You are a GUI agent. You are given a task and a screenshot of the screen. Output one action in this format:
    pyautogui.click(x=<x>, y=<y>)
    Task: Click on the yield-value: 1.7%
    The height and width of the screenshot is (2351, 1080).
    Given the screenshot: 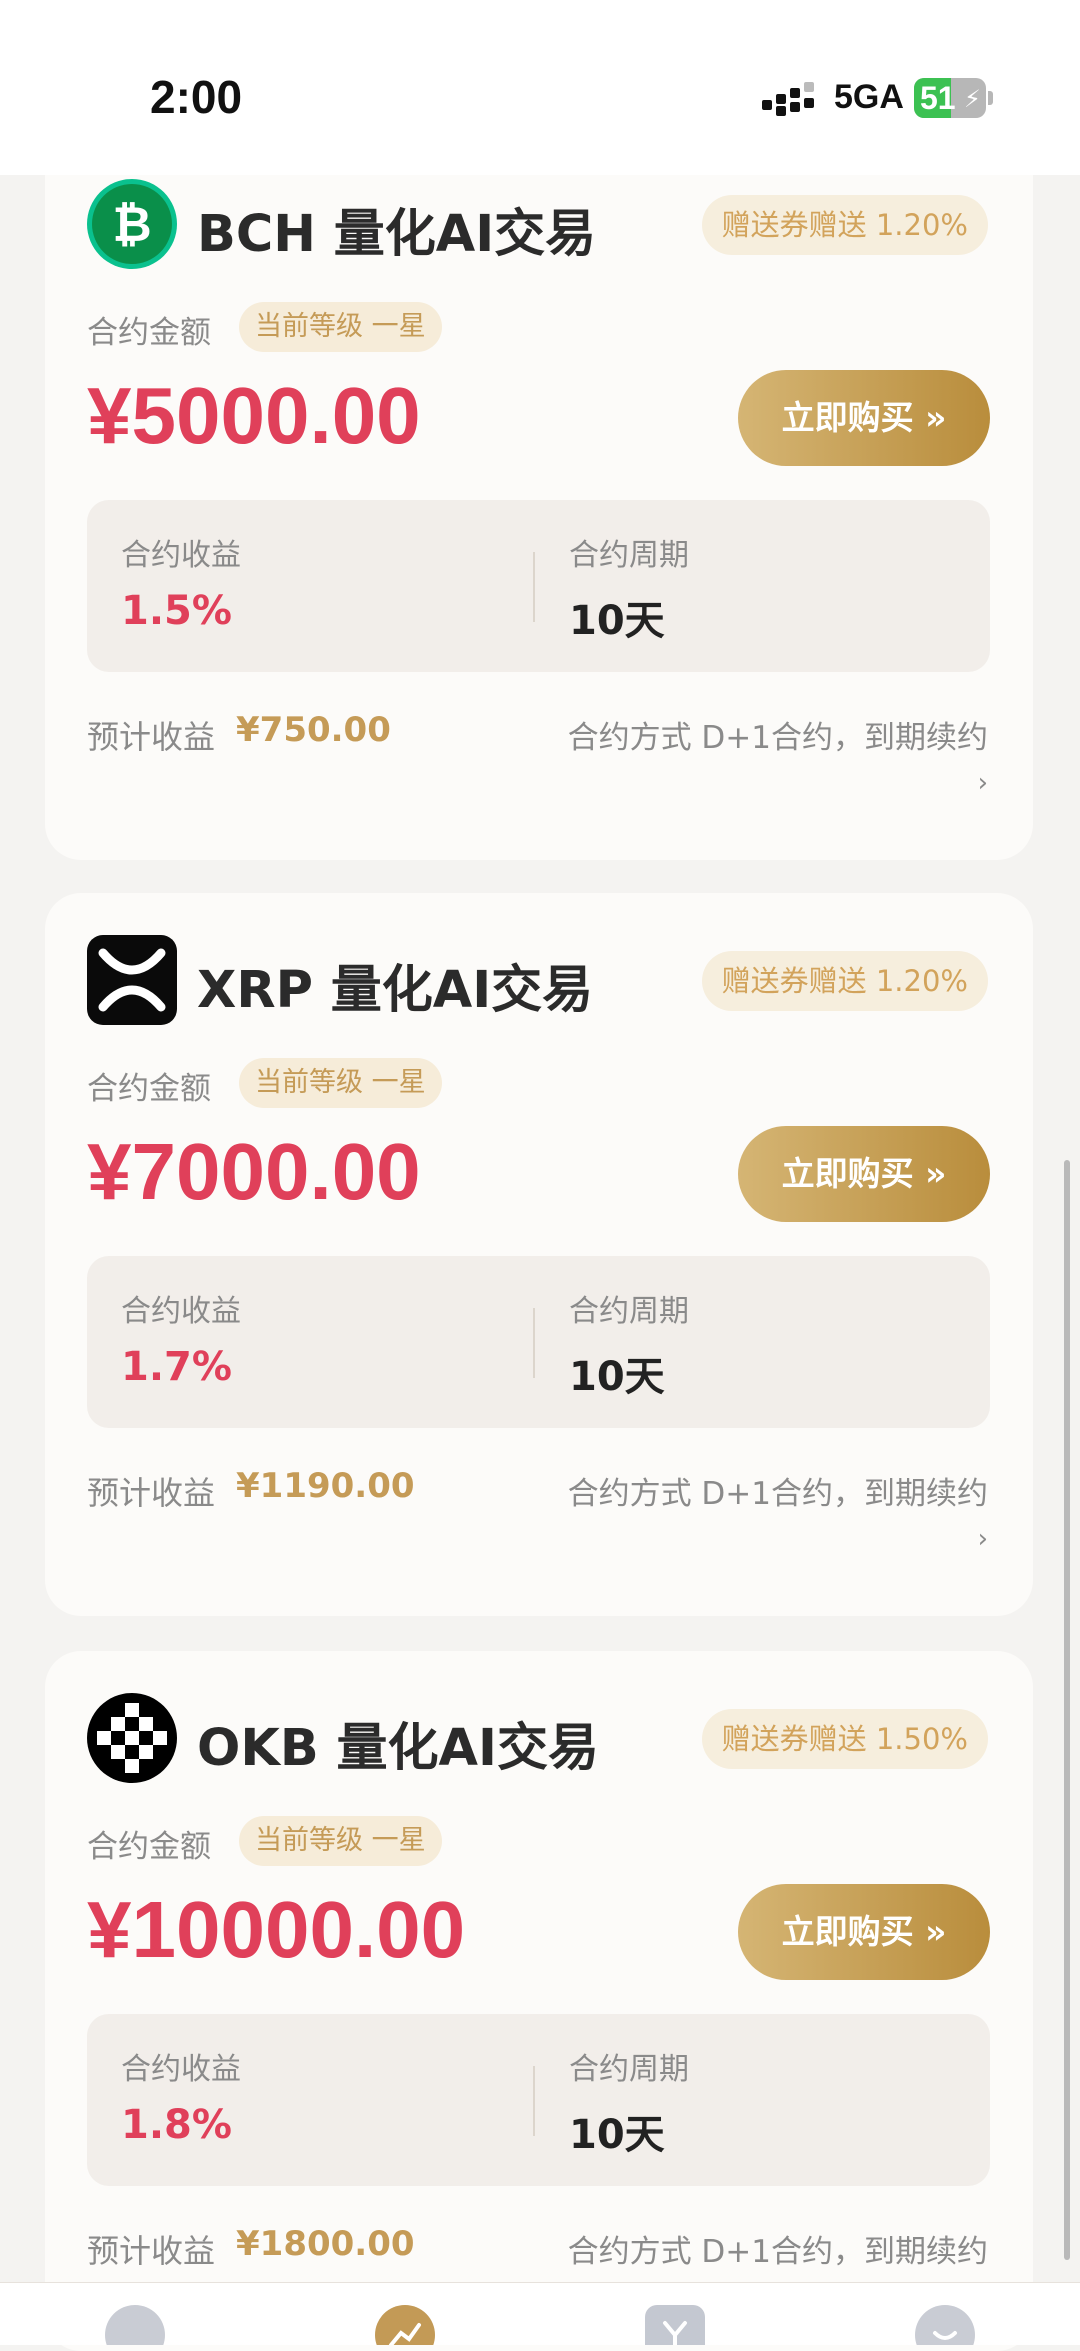 What is the action you would take?
    pyautogui.click(x=176, y=1367)
    